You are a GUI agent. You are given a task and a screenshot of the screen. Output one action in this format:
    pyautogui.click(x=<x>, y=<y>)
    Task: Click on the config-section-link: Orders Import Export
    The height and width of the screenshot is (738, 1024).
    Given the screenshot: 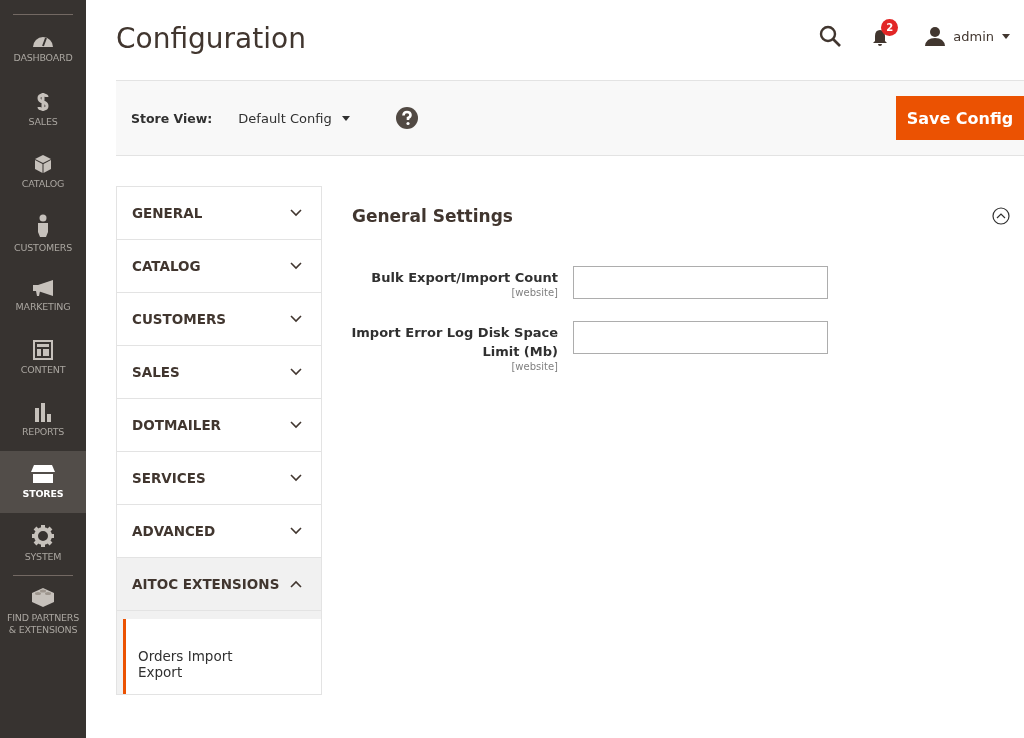 What is the action you would take?
    pyautogui.click(x=222, y=656)
    